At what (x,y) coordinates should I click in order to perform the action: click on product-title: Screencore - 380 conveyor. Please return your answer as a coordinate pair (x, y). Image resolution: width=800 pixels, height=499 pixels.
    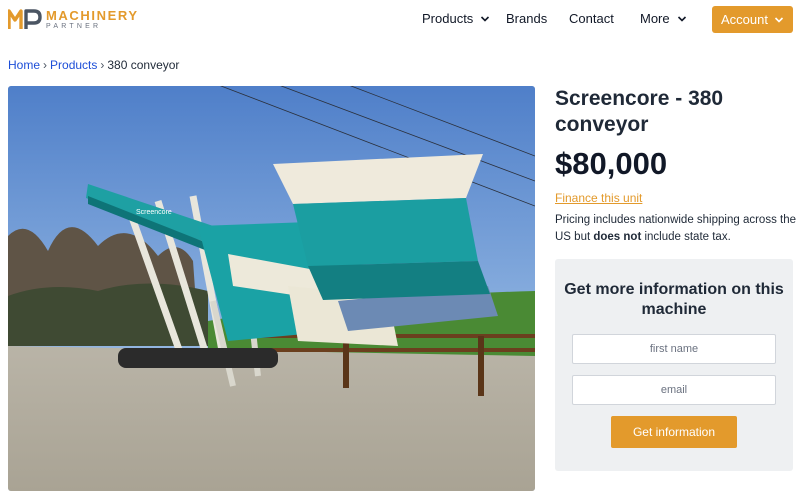
    Looking at the image, I should click on (639, 111).